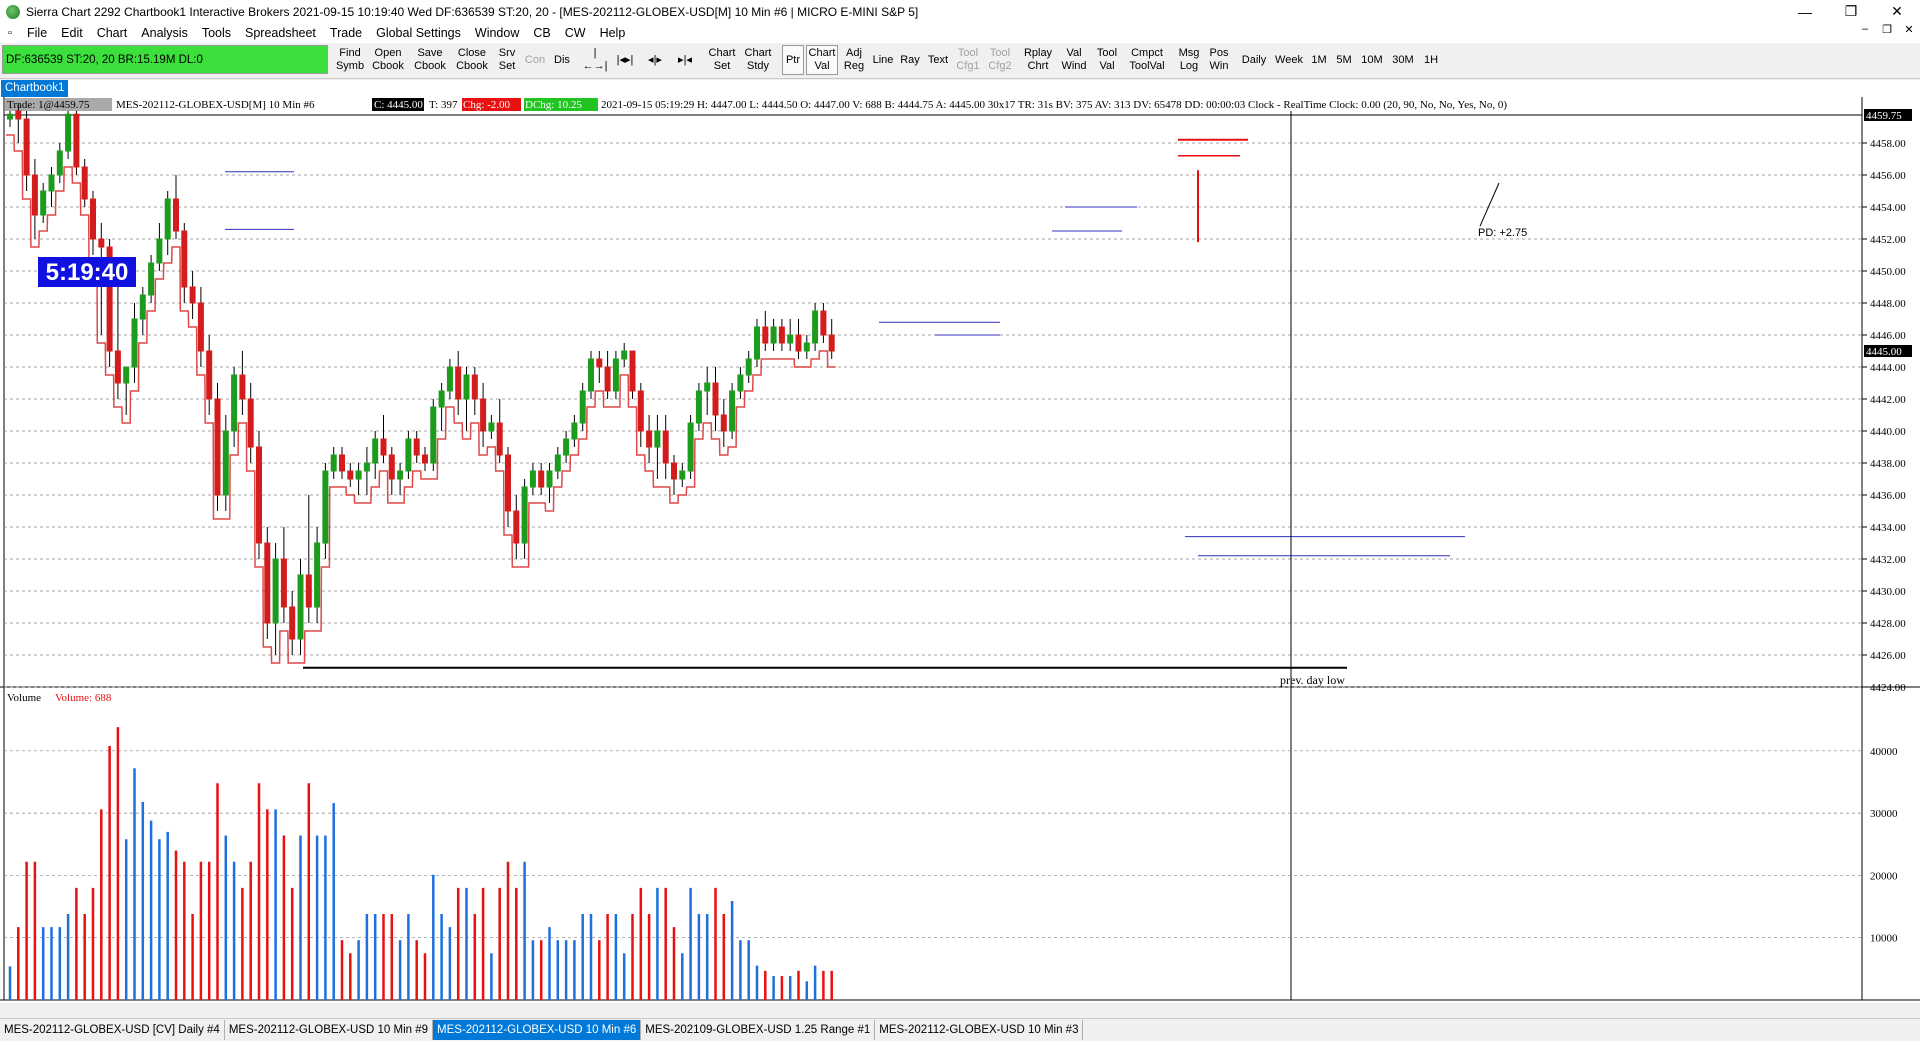  I want to click on volume-tick-label: 30000, so click(1884, 814).